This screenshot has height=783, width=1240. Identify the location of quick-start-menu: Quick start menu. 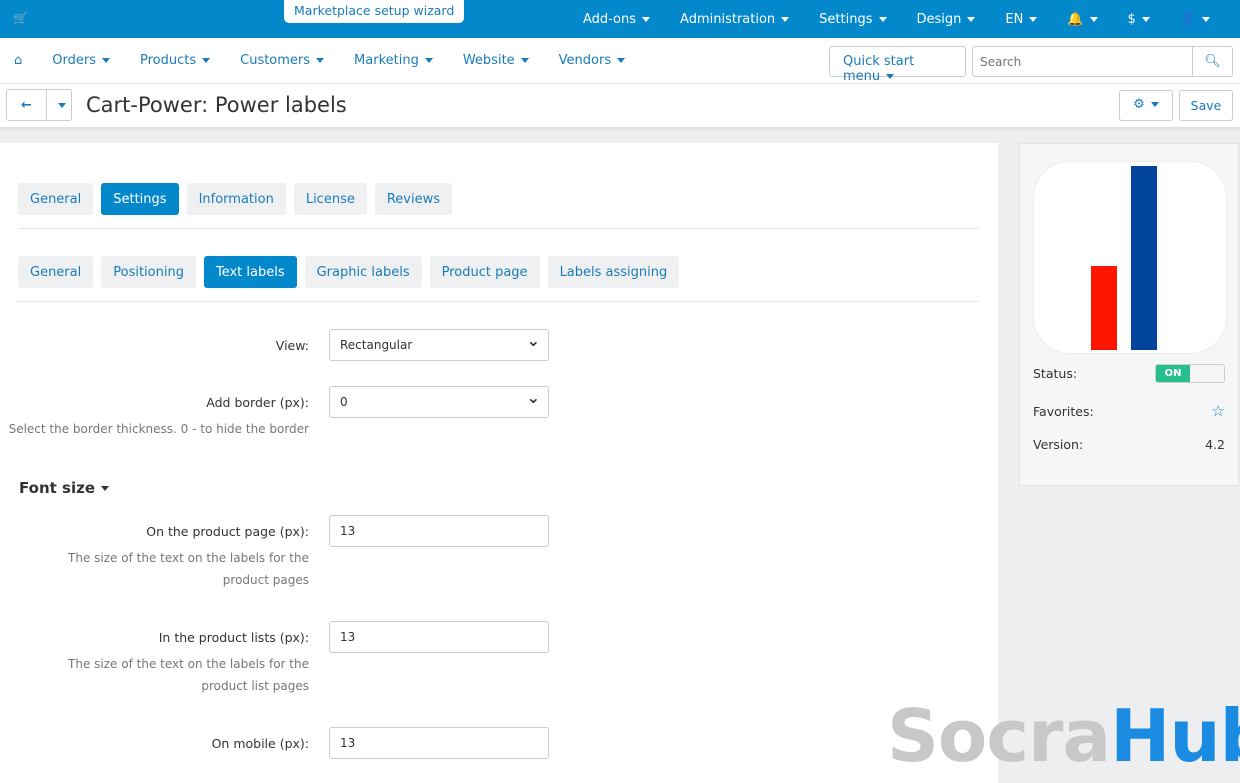
(897, 65).